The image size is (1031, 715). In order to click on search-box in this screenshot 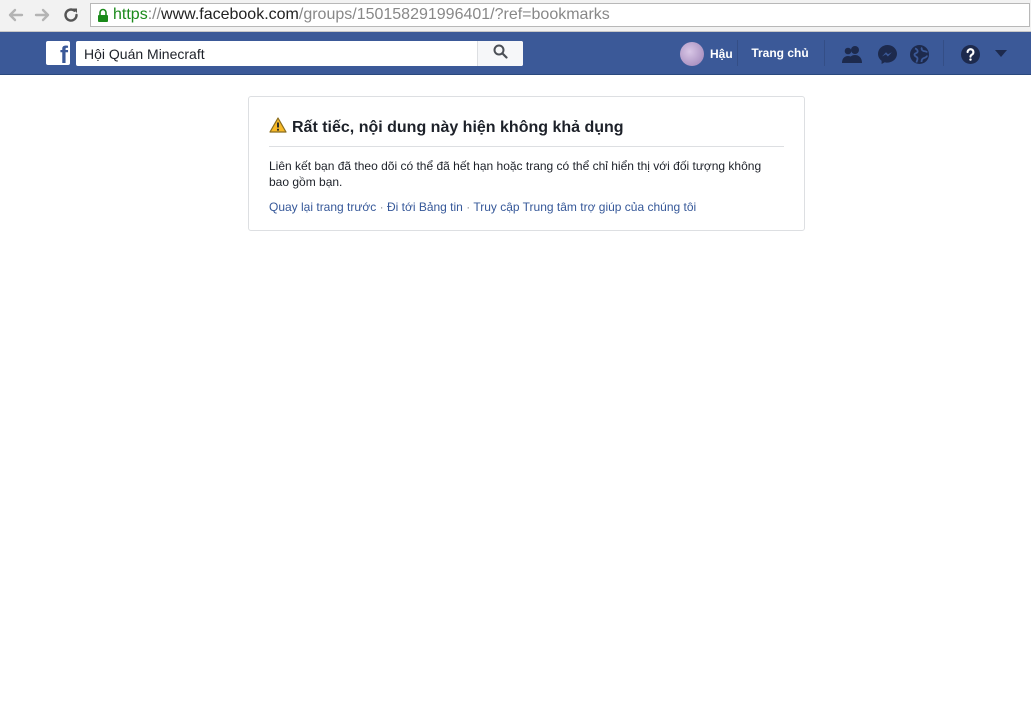, I will do `click(299, 53)`.